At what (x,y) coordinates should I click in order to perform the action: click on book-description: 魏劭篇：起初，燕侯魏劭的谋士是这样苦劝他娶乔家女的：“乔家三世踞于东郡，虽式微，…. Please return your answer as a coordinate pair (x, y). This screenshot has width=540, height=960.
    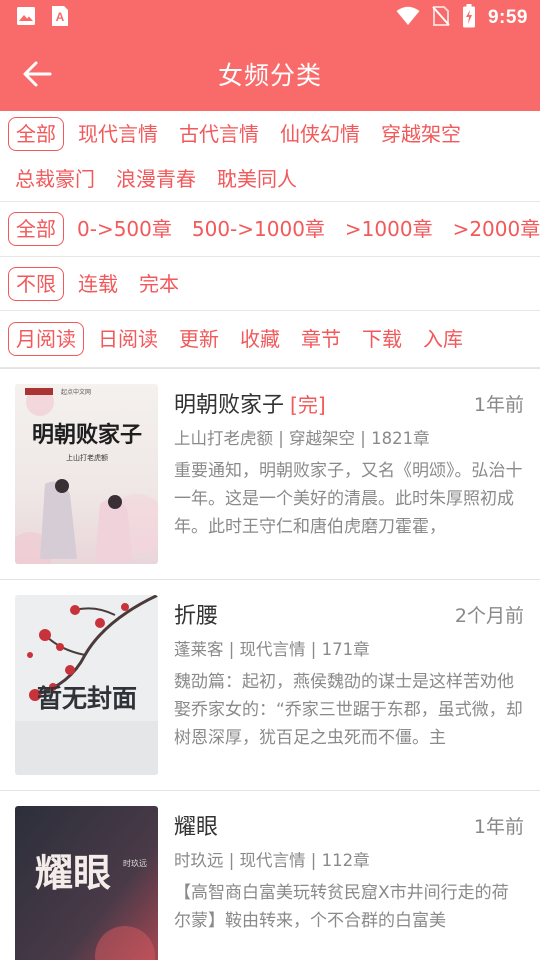
    Looking at the image, I should click on (348, 710).